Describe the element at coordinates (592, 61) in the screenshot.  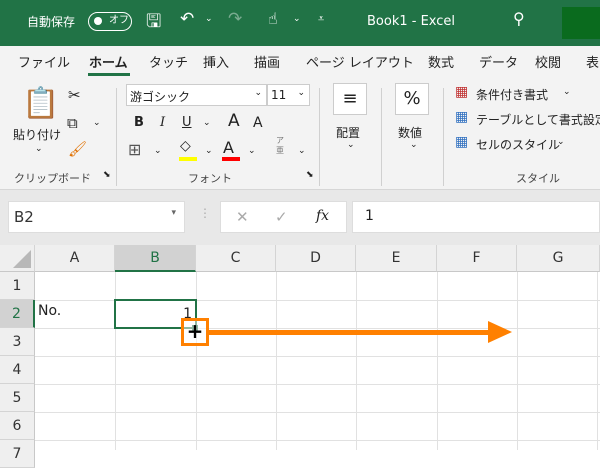
I see `tab-view: 表` at that location.